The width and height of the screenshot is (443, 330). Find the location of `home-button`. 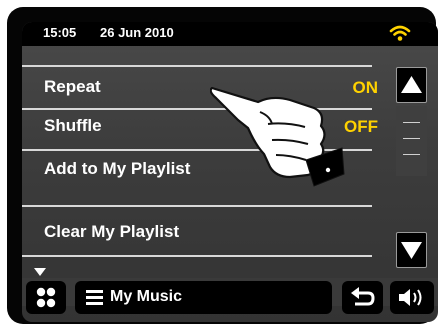

home-button is located at coordinates (46, 297).